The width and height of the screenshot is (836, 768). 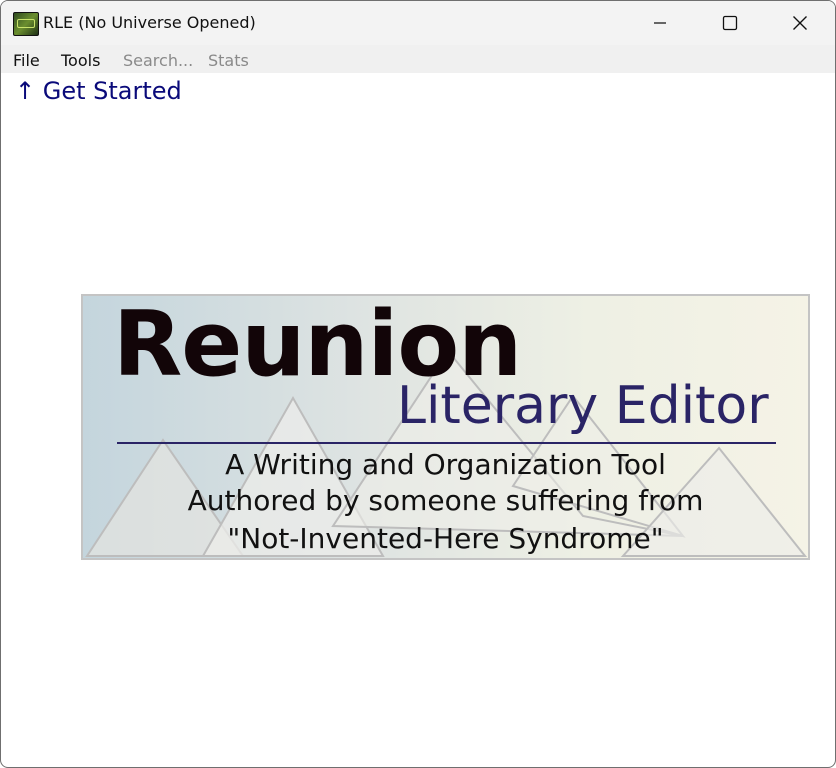 I want to click on banner-tagline-1: A Writing and Organization Tool, so click(x=445, y=464).